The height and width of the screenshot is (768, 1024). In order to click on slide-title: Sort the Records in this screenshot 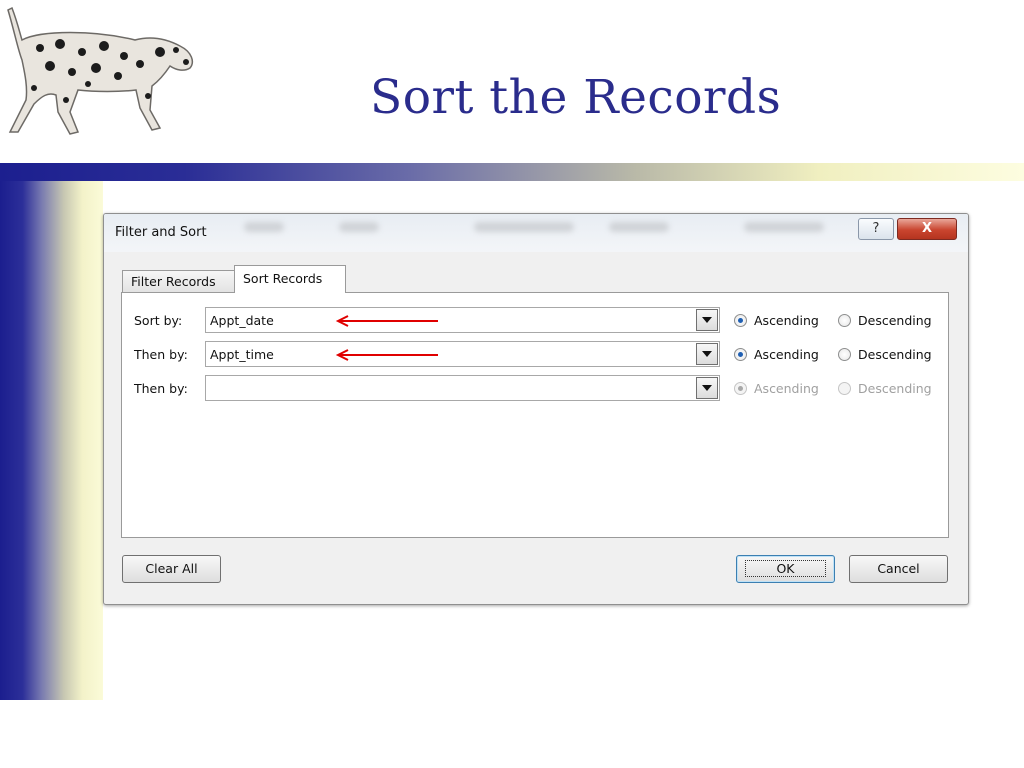, I will do `click(576, 97)`.